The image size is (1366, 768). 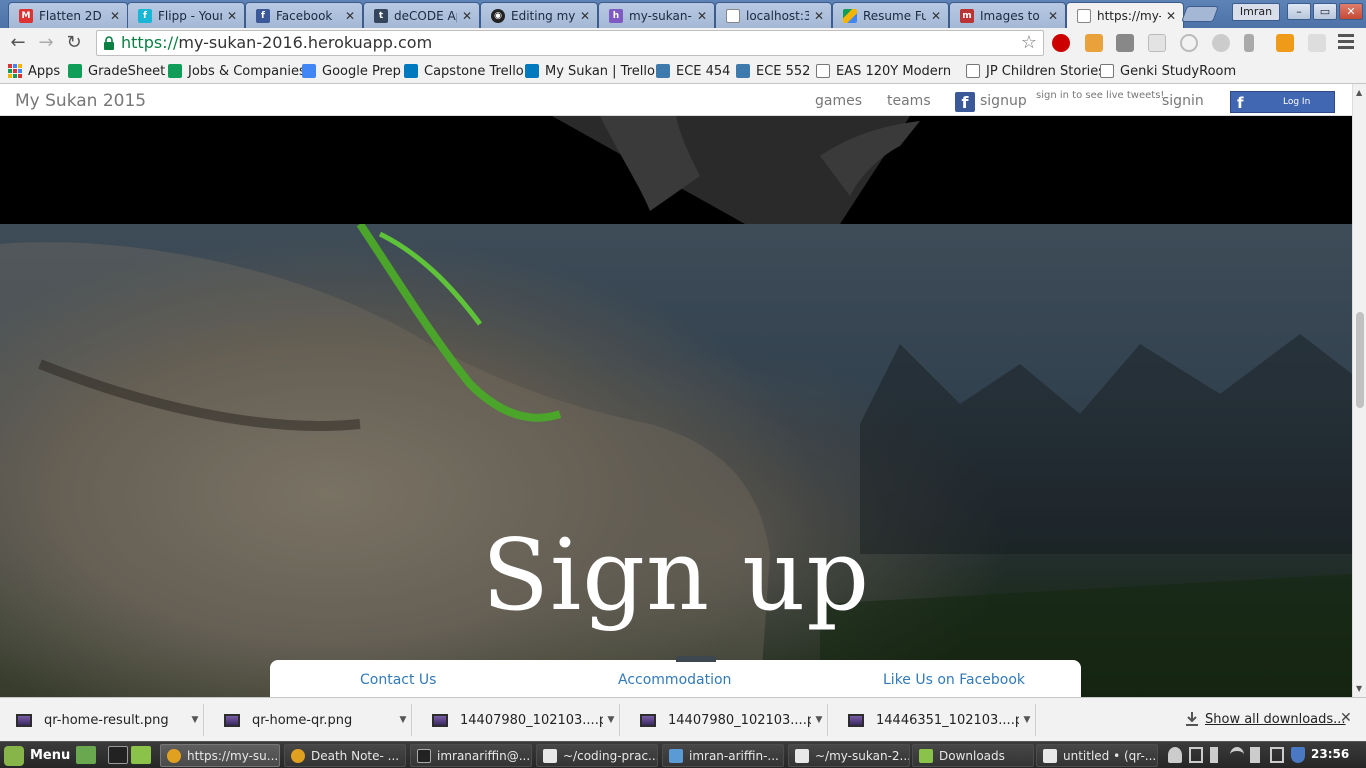 I want to click on chrome-menu-icon, so click(x=1346, y=42).